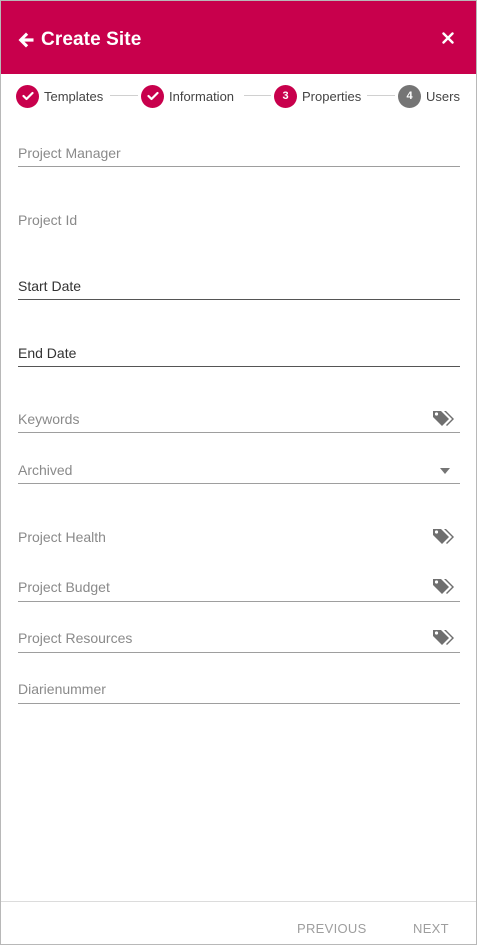  Describe the element at coordinates (239, 639) in the screenshot. I see `project-resources-field: Project Resources` at that location.